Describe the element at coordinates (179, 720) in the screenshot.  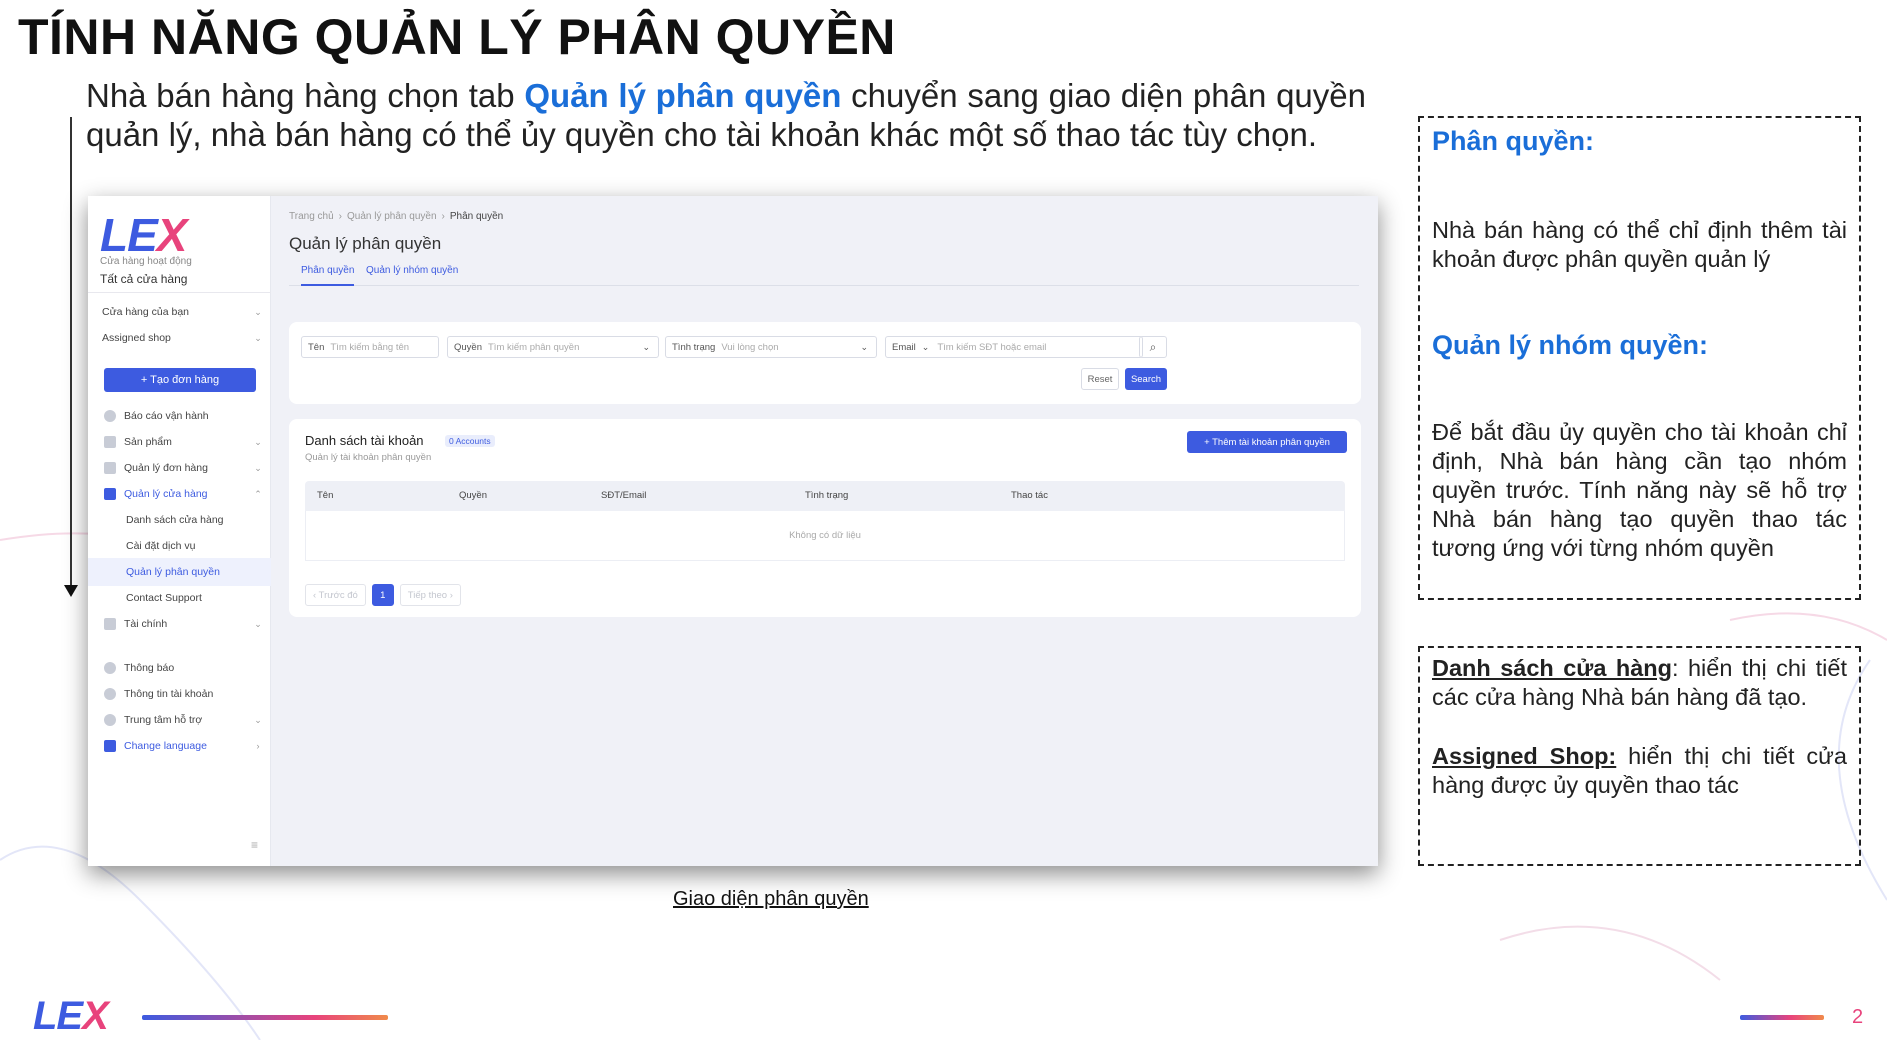
I see `sidebar-item-help-center: Trung tâm hỗ trợ ⌄` at that location.